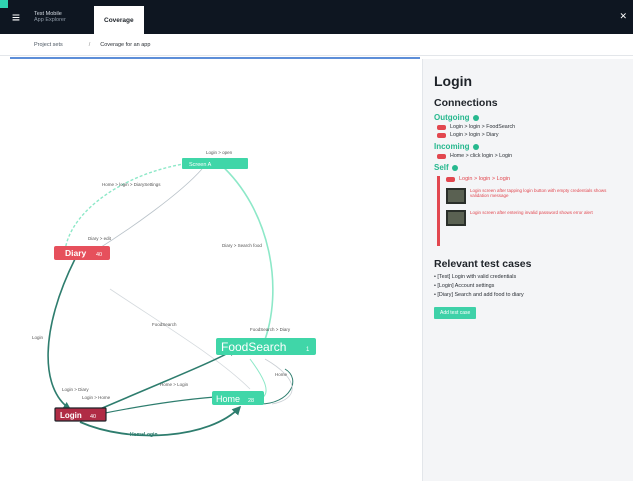 The height and width of the screenshot is (481, 633). What do you see at coordinates (528, 167) in the screenshot?
I see `self-heading: Self` at bounding box center [528, 167].